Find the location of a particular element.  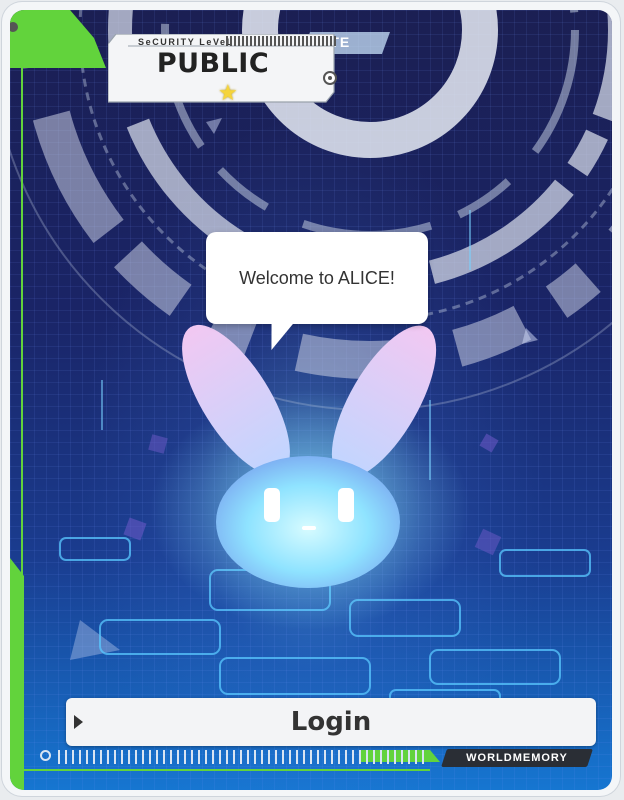

security-level-value: PUBLIC is located at coordinates (213, 63).